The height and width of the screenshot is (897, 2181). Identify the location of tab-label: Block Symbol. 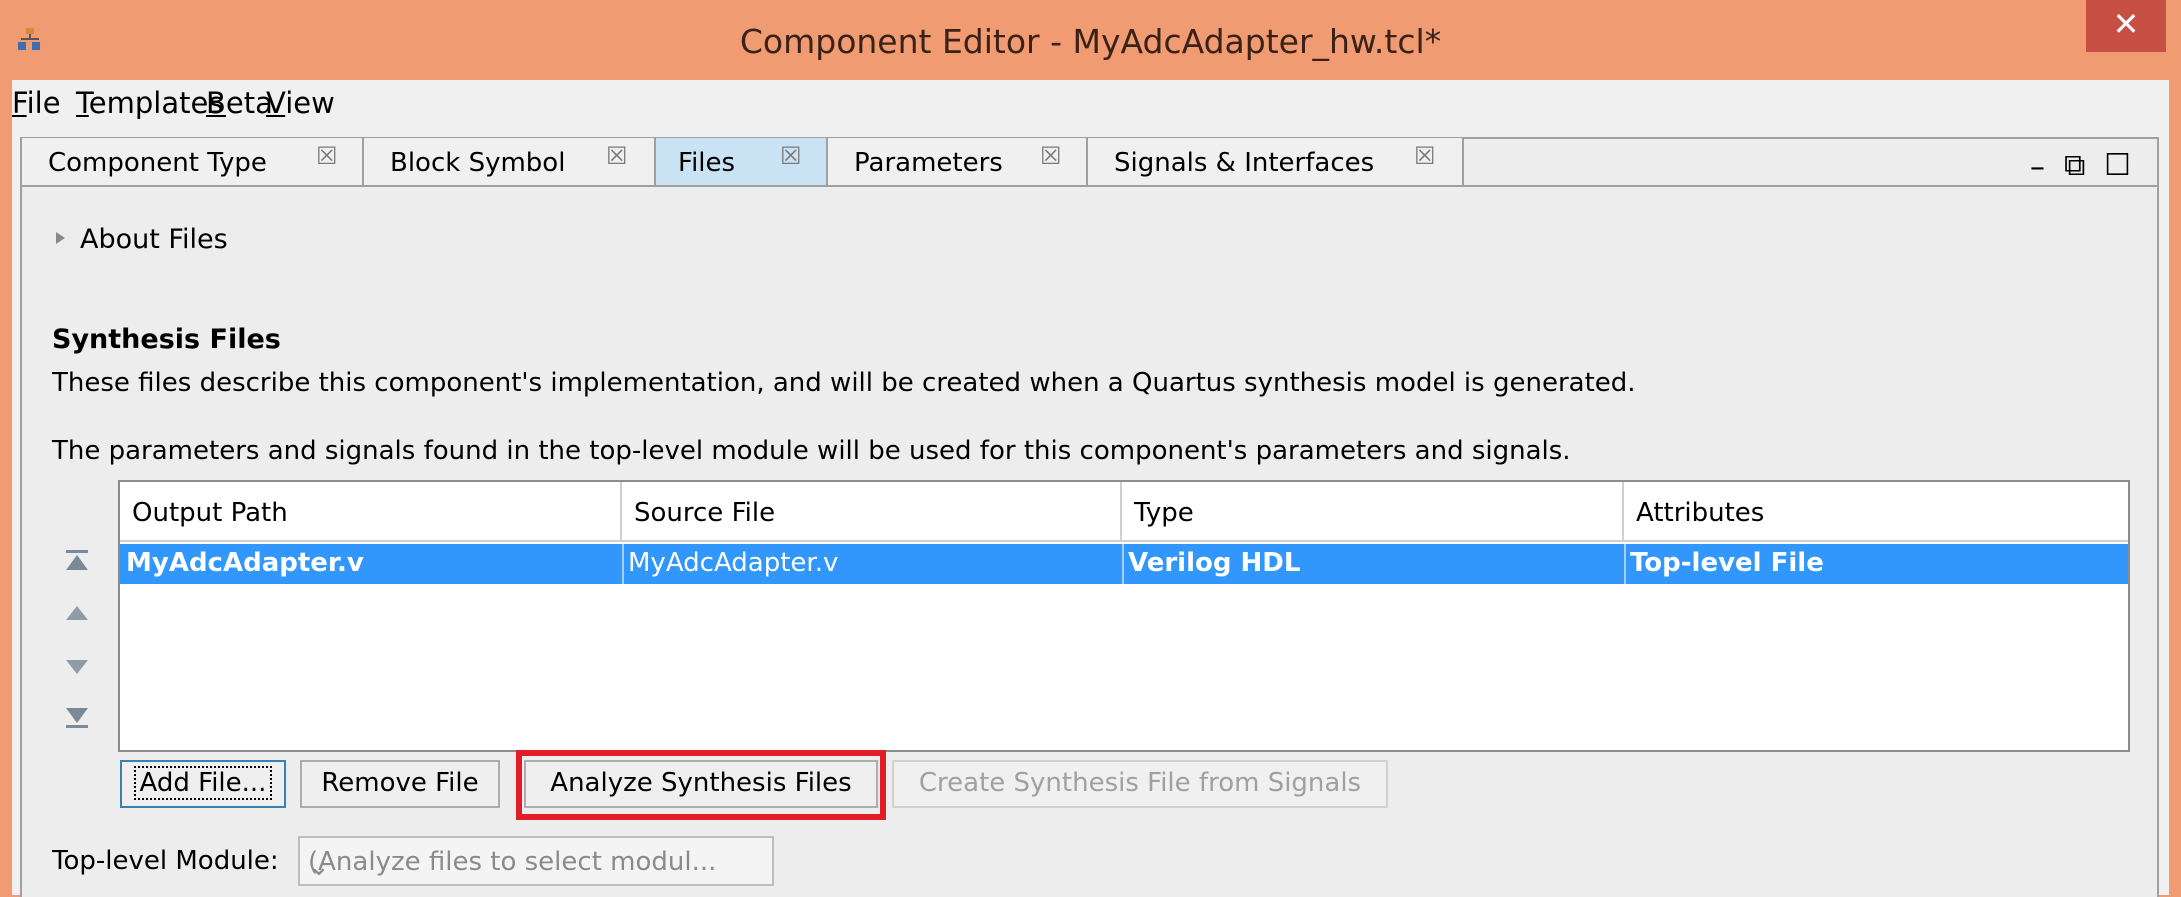
(478, 163).